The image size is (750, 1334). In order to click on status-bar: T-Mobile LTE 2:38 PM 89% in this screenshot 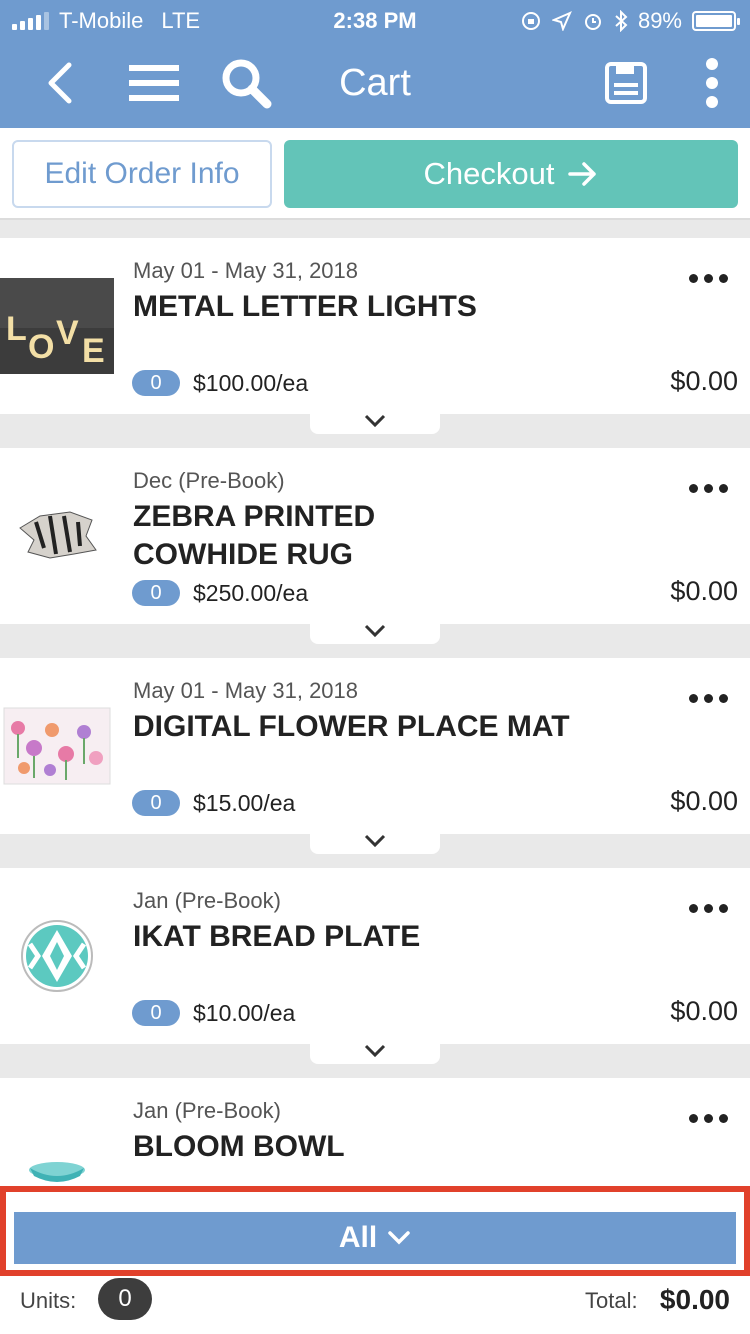, I will do `click(375, 20)`.